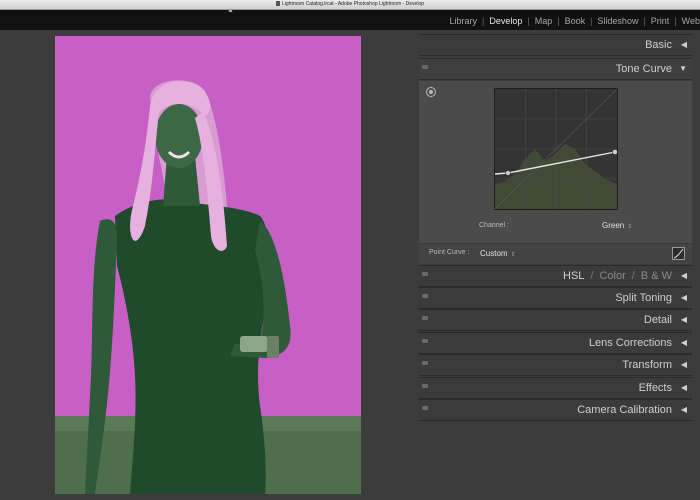 This screenshot has height=500, width=700. What do you see at coordinates (678, 253) in the screenshot?
I see `edit-point-curve-icon` at bounding box center [678, 253].